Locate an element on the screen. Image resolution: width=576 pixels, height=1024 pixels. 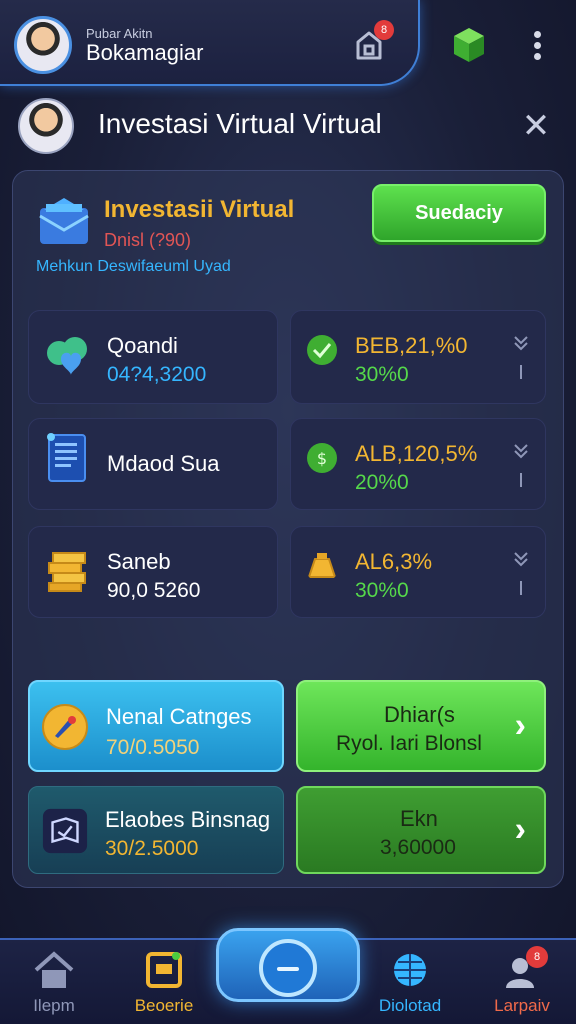
book-icon is located at coordinates (65, 831).